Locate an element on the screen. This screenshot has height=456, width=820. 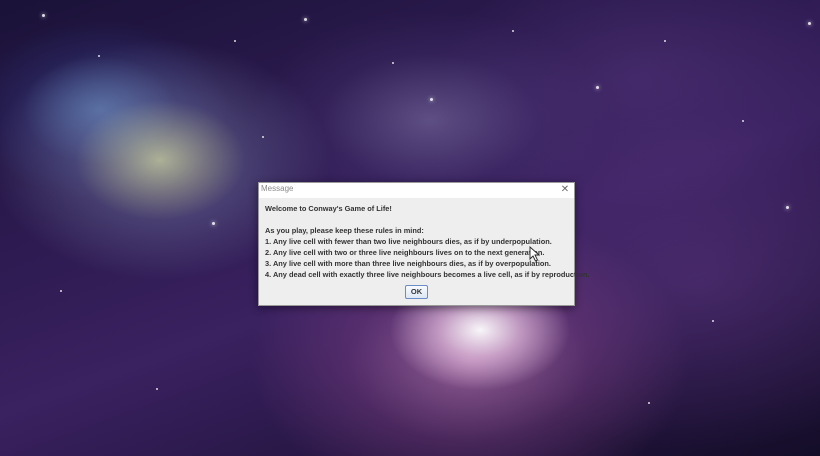
close-button: ✕ is located at coordinates (565, 190).